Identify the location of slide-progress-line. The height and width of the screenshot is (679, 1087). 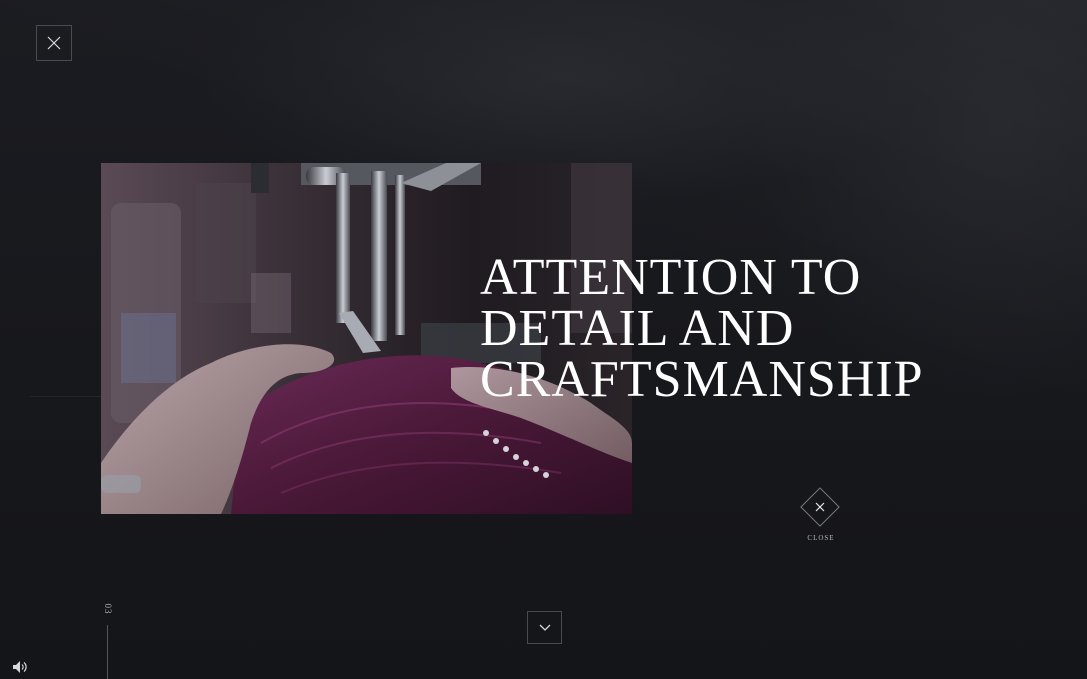
(107, 652).